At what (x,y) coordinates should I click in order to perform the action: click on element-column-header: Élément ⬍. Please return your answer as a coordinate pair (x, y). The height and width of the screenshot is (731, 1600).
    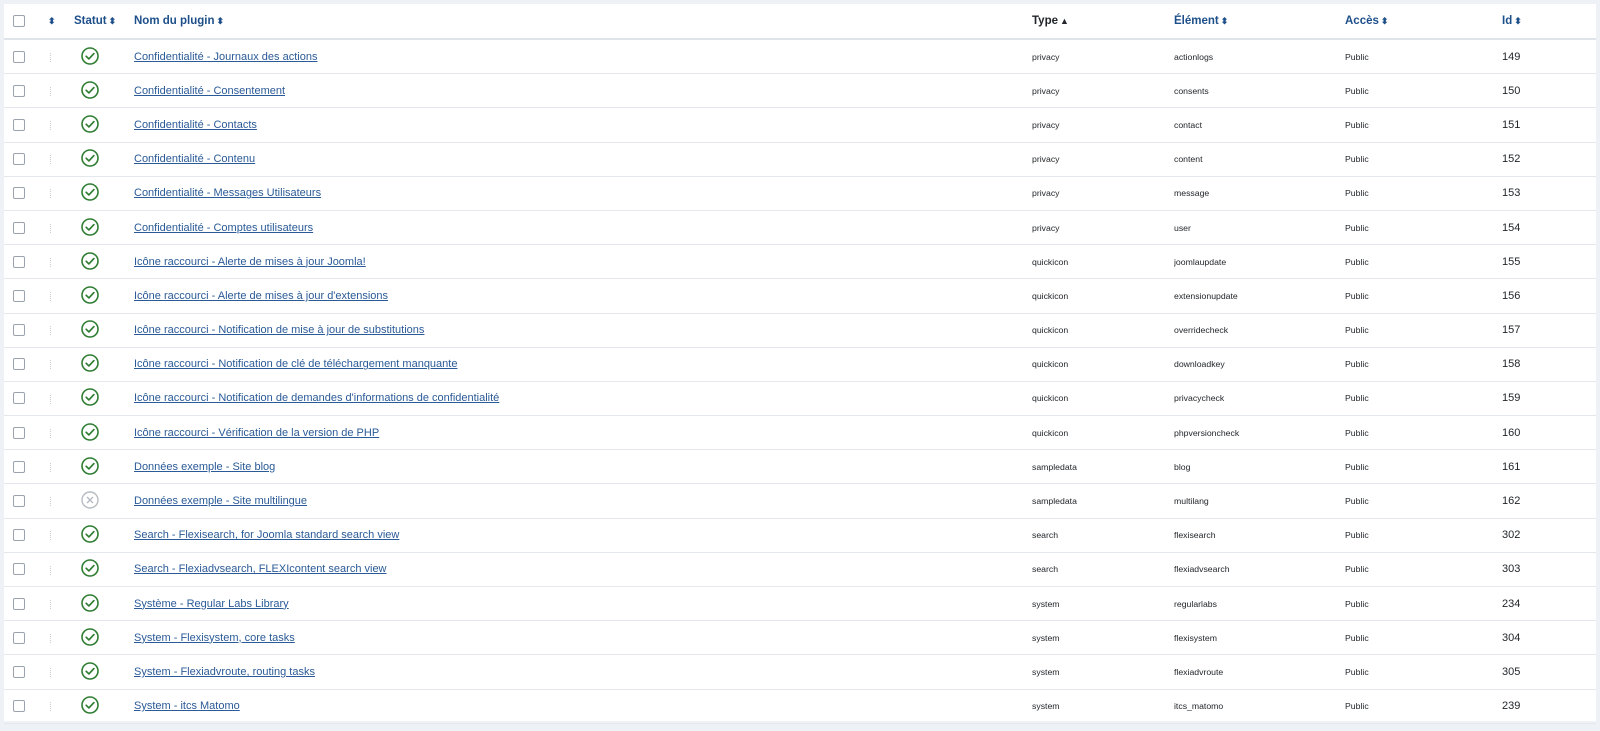
    Looking at the image, I should click on (1259, 22).